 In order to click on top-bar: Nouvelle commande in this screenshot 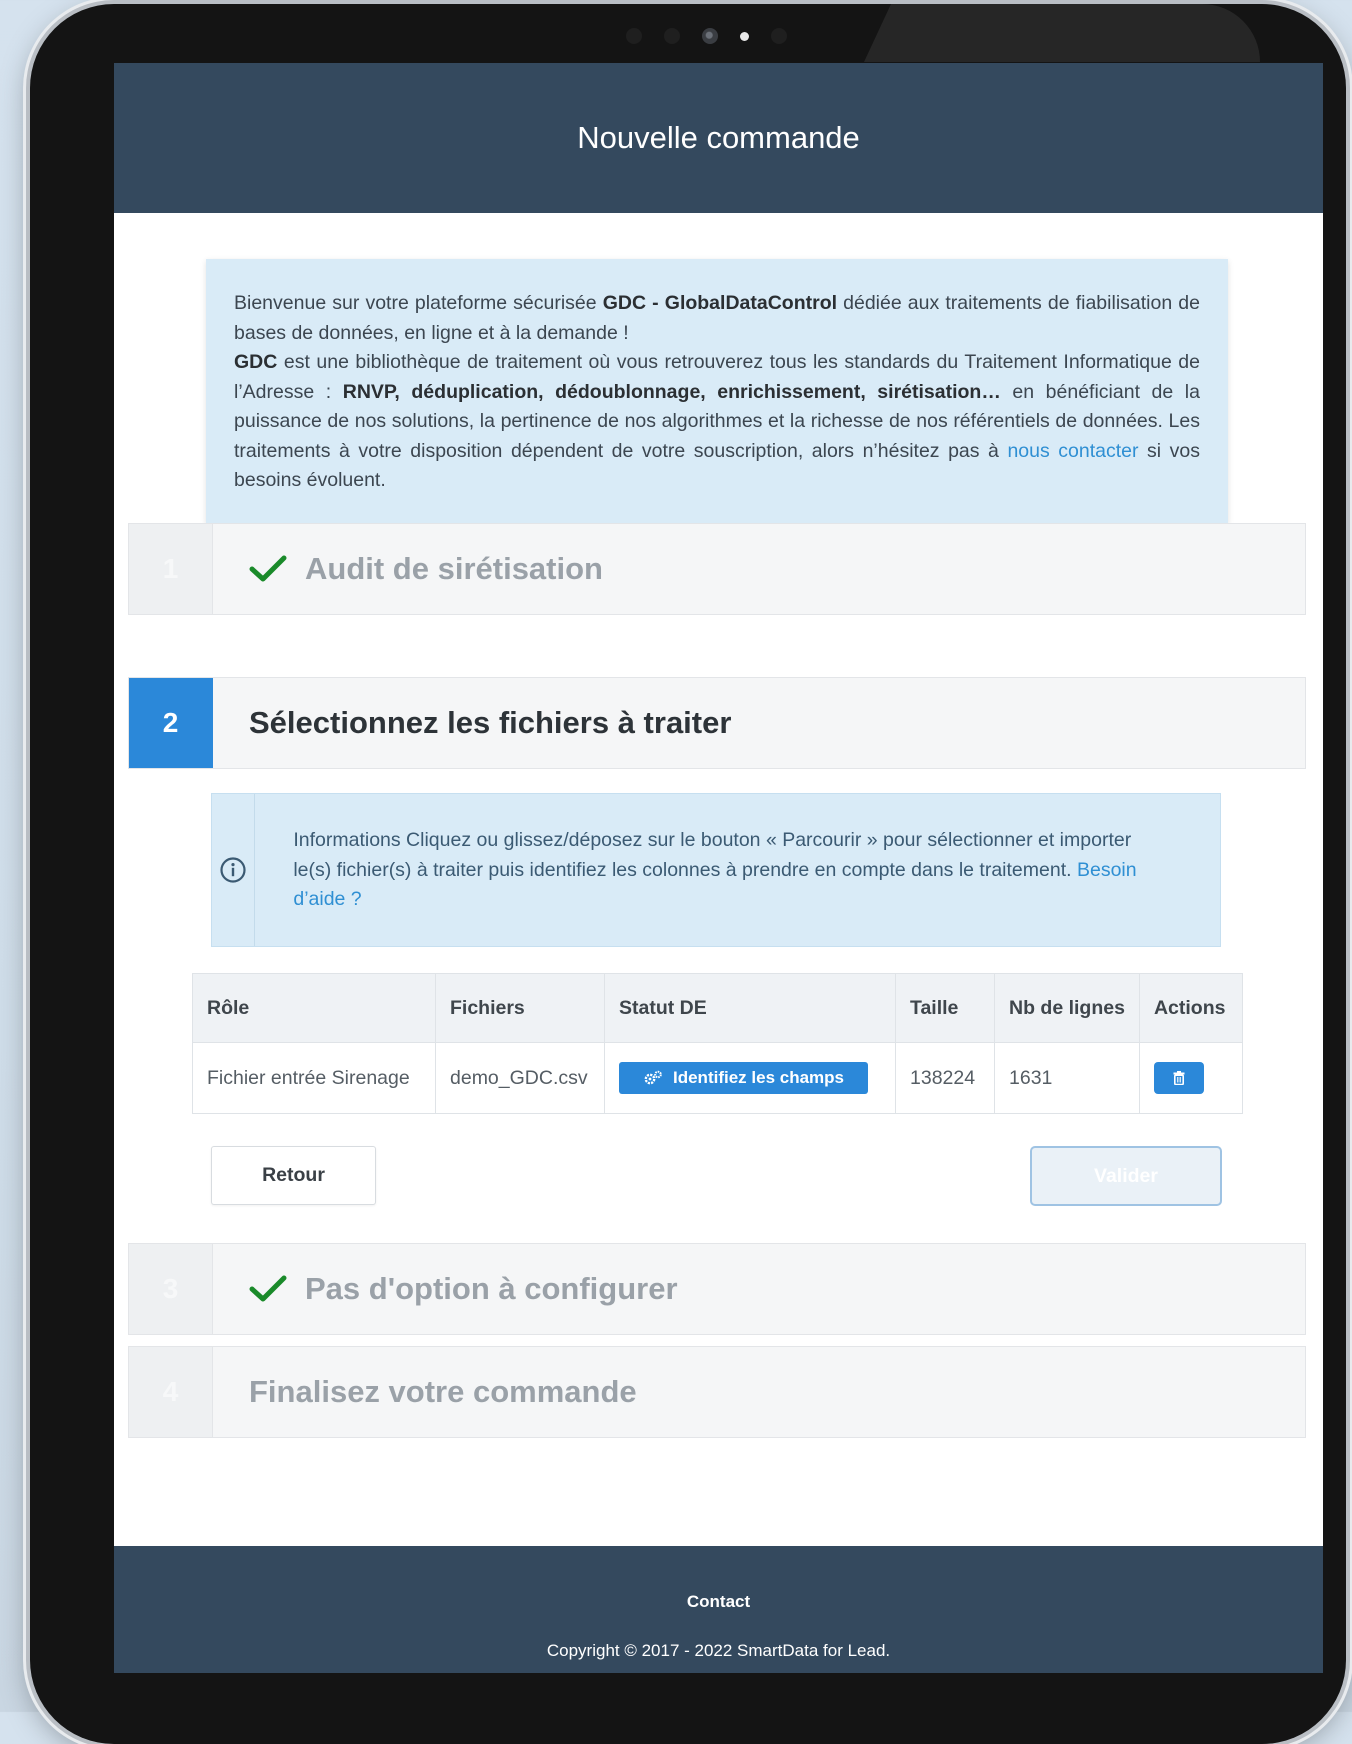, I will do `click(718, 138)`.